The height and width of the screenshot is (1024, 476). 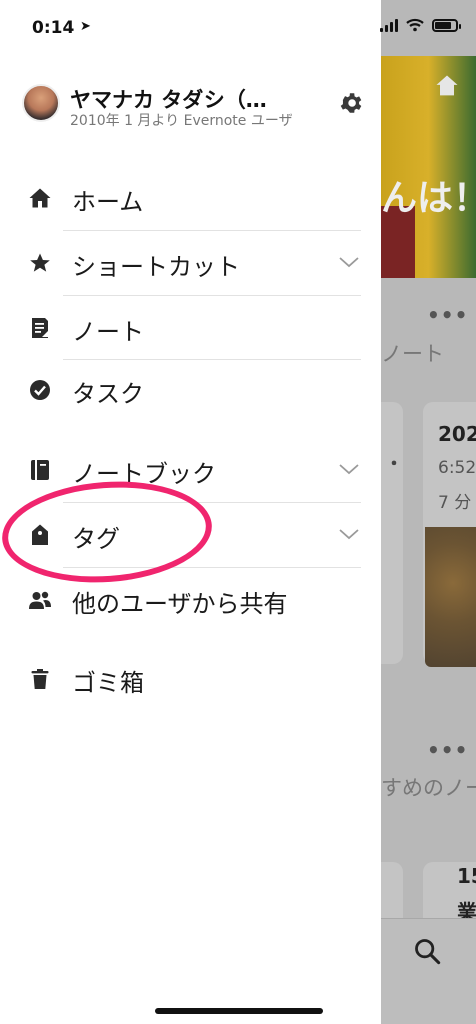 What do you see at coordinates (180, 604) in the screenshot?
I see `menu-item-label: 他のユーザから共有` at bounding box center [180, 604].